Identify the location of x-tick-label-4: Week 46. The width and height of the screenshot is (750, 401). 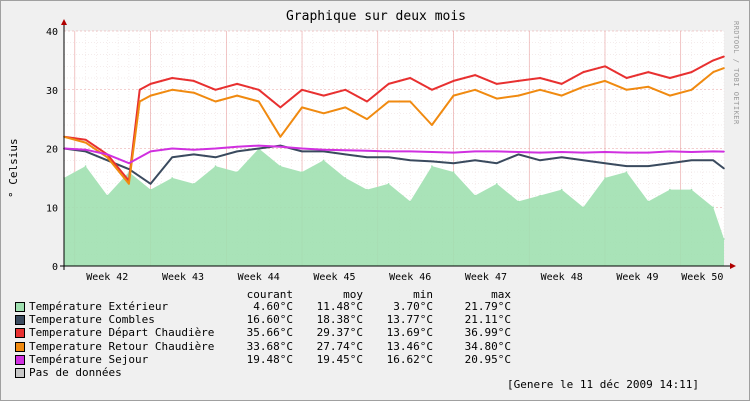
(410, 277).